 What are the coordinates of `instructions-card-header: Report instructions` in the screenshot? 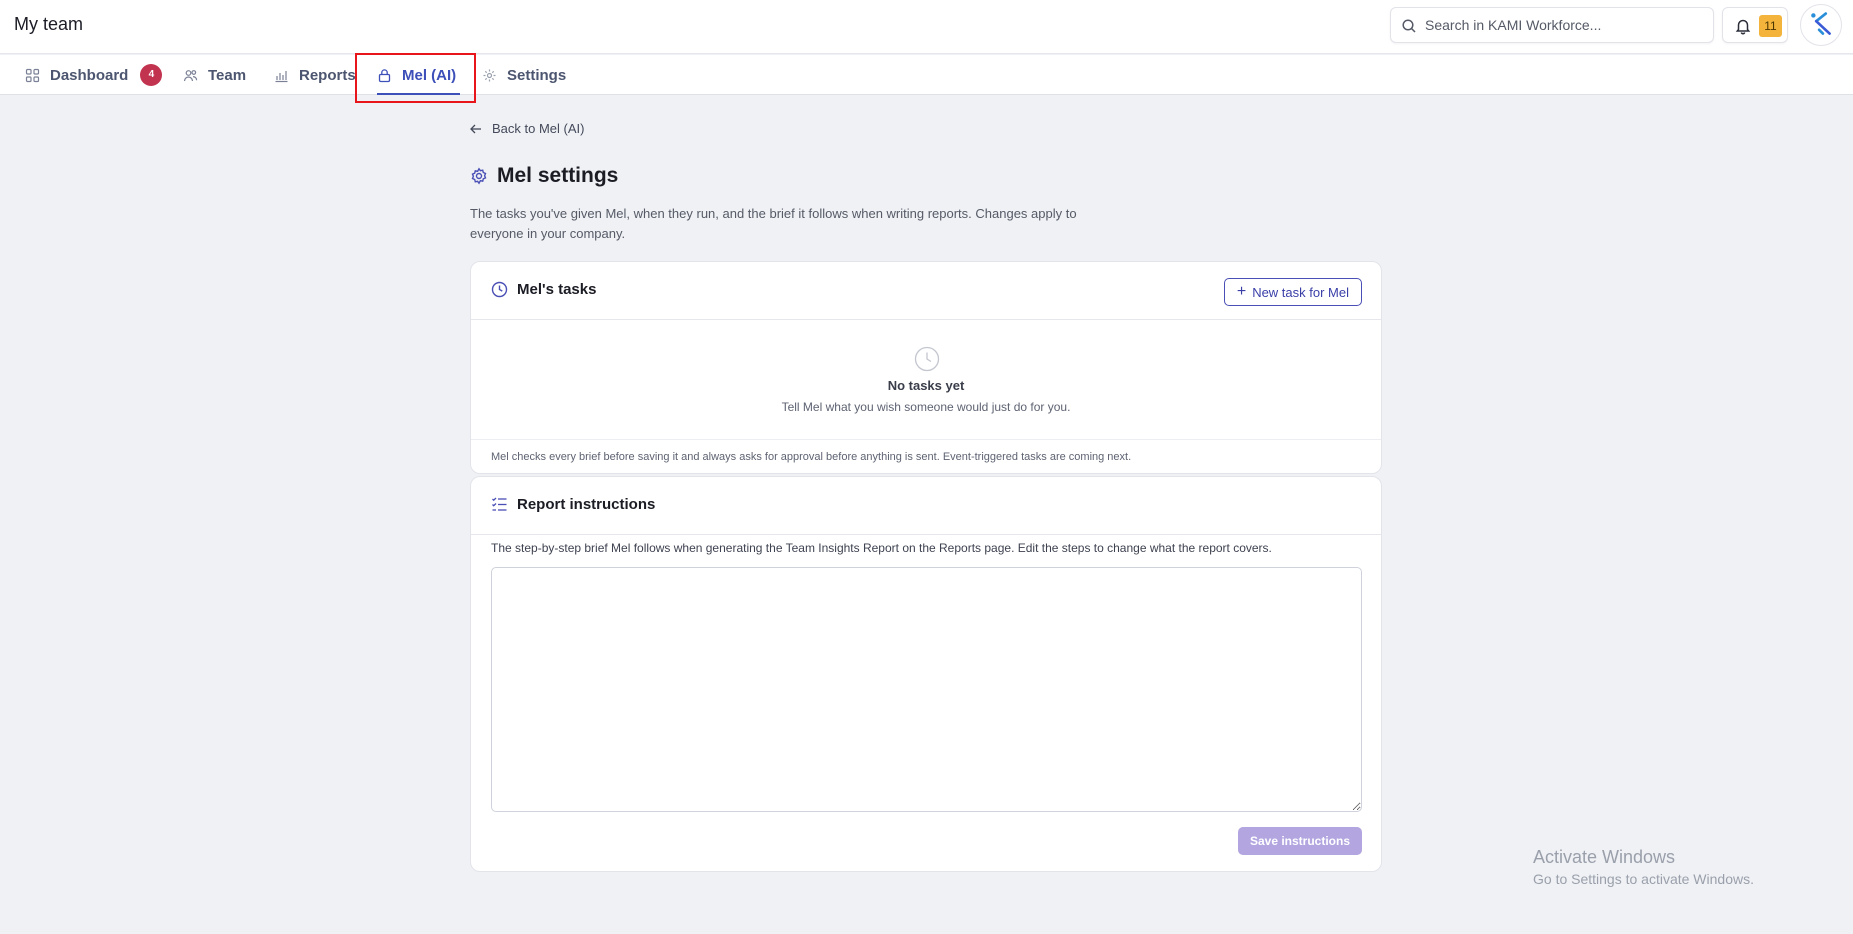 It's located at (926, 506).